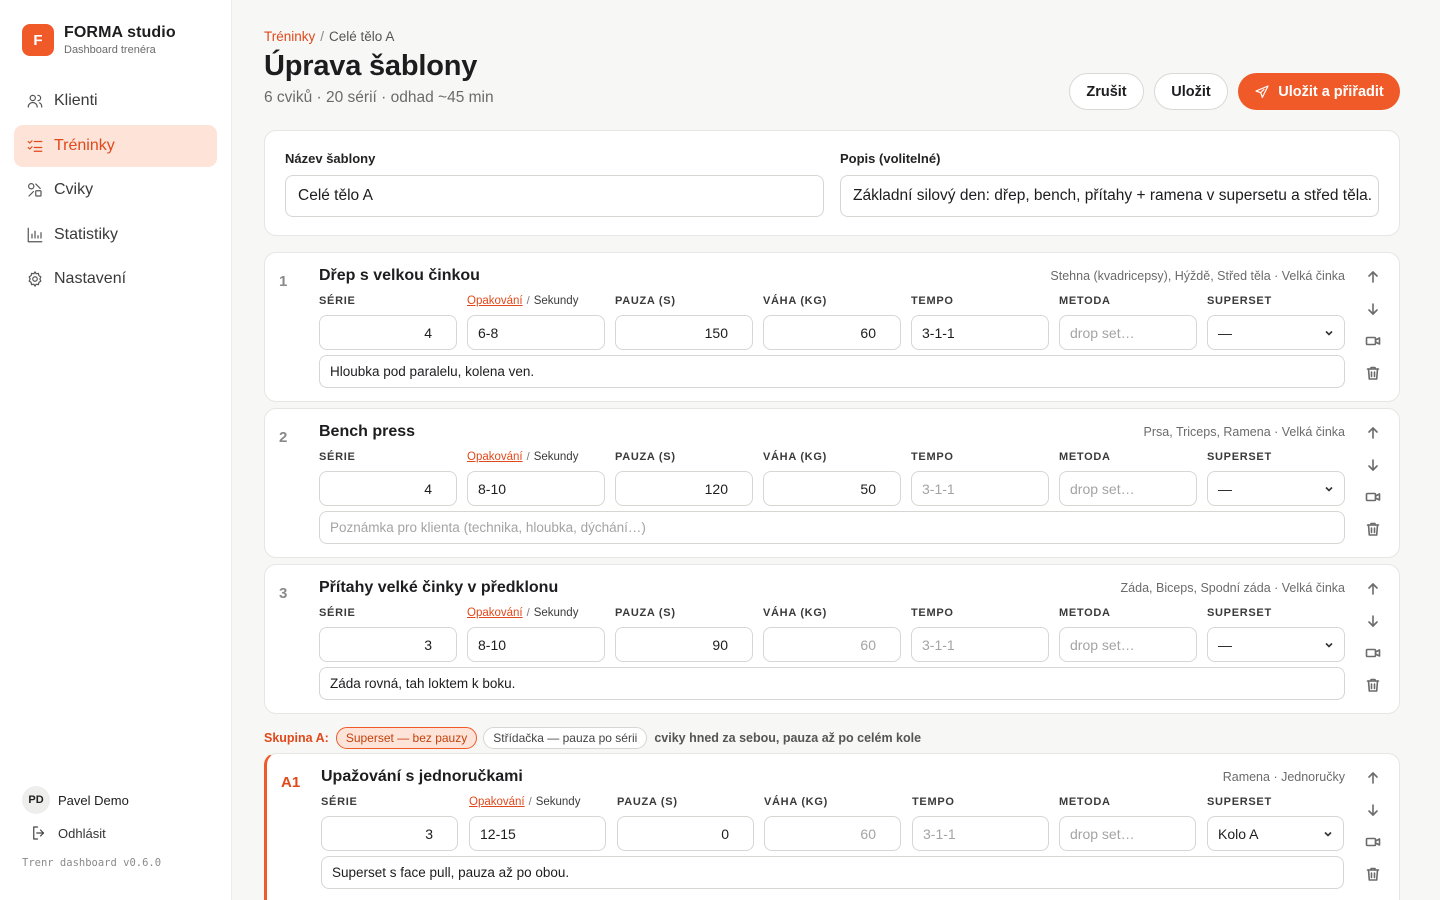 Image resolution: width=1440 pixels, height=900 pixels. What do you see at coordinates (684, 488) in the screenshot?
I see `pause-input: 120` at bounding box center [684, 488].